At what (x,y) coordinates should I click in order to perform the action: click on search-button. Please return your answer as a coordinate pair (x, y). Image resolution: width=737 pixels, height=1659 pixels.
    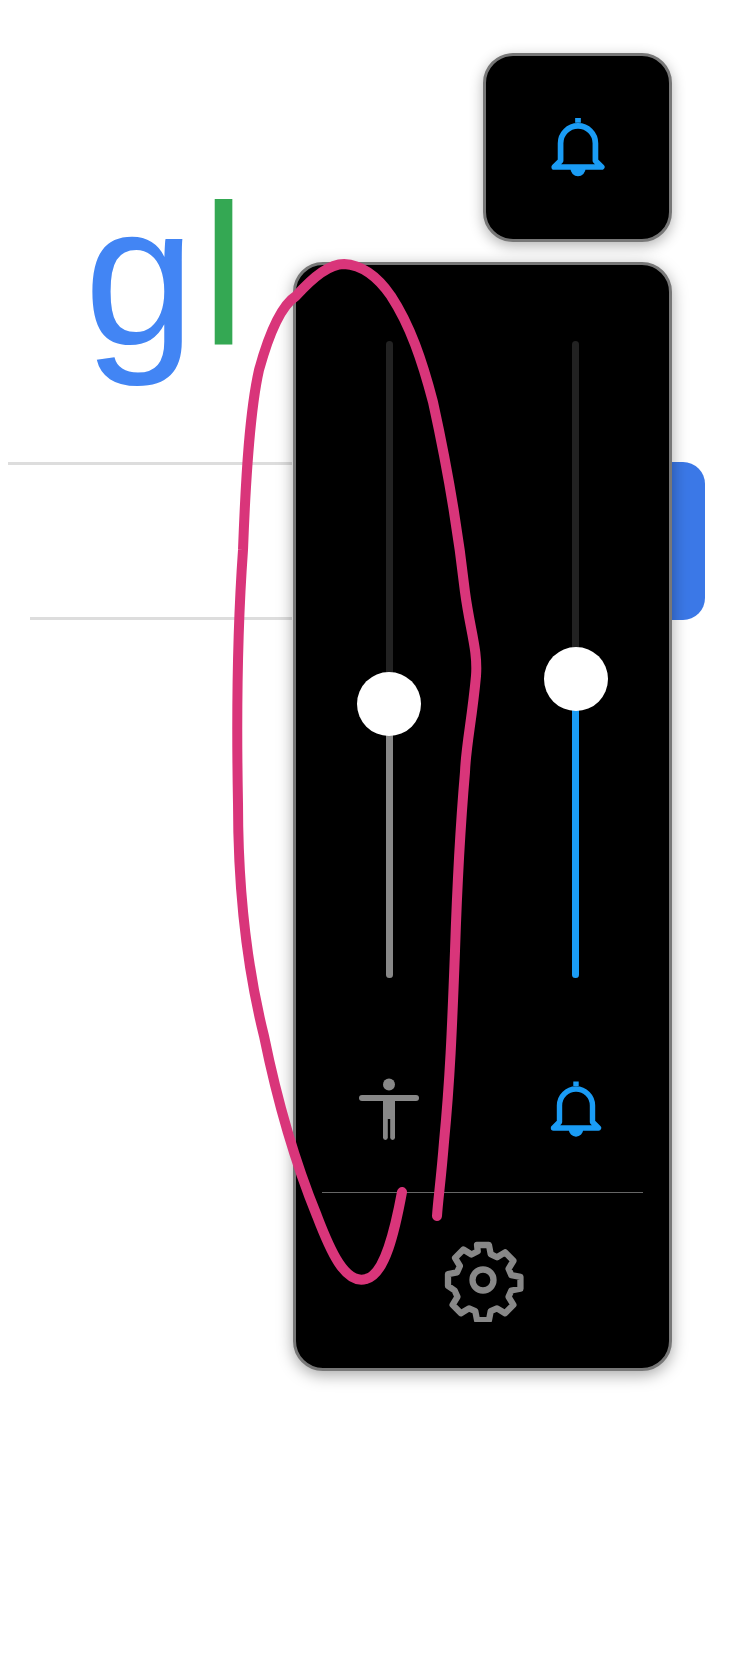
    Looking at the image, I should click on (688, 541).